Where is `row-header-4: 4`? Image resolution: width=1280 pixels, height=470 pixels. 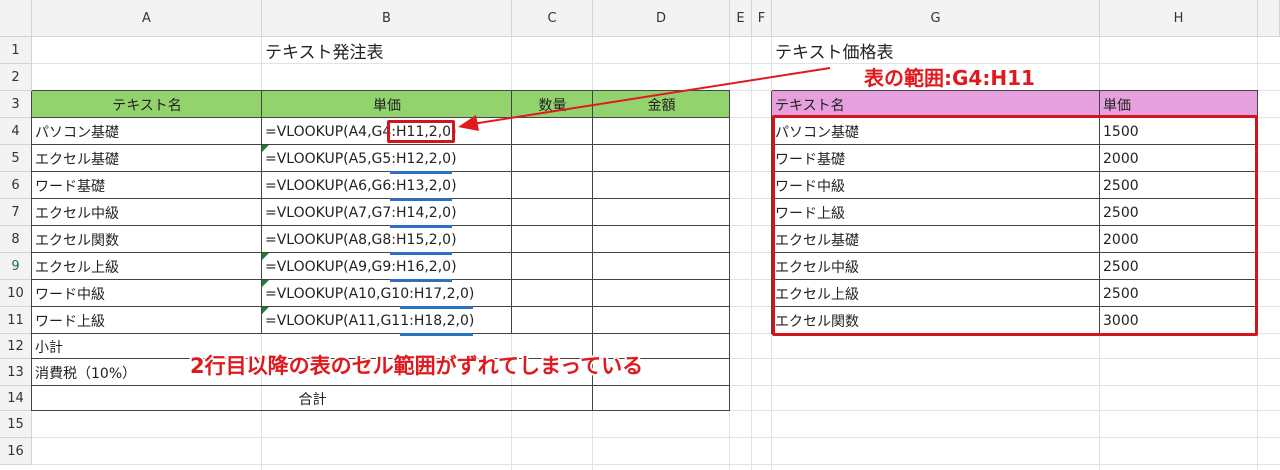
row-header-4: 4 is located at coordinates (16, 131).